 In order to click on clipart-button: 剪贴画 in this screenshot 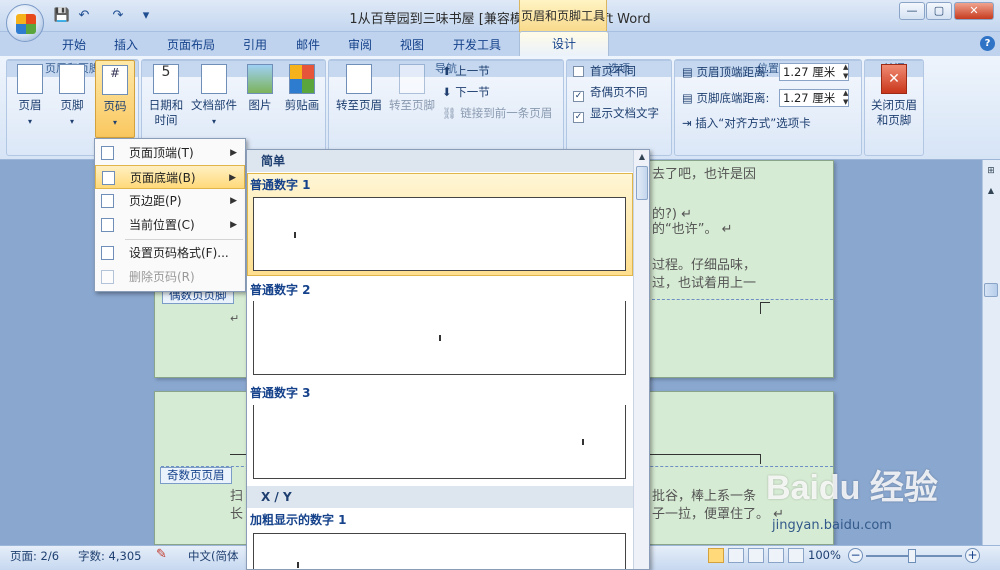, I will do `click(302, 99)`.